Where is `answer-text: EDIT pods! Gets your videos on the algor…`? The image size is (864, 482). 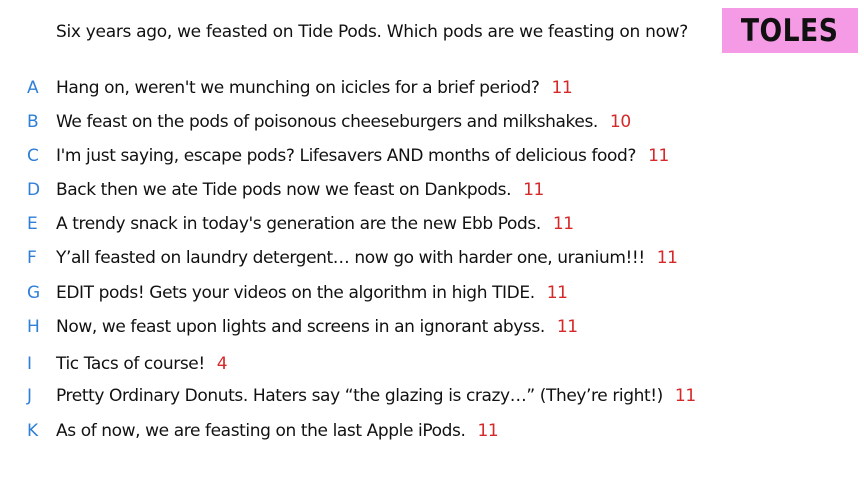
answer-text: EDIT pods! Gets your videos on the algor… is located at coordinates (295, 293).